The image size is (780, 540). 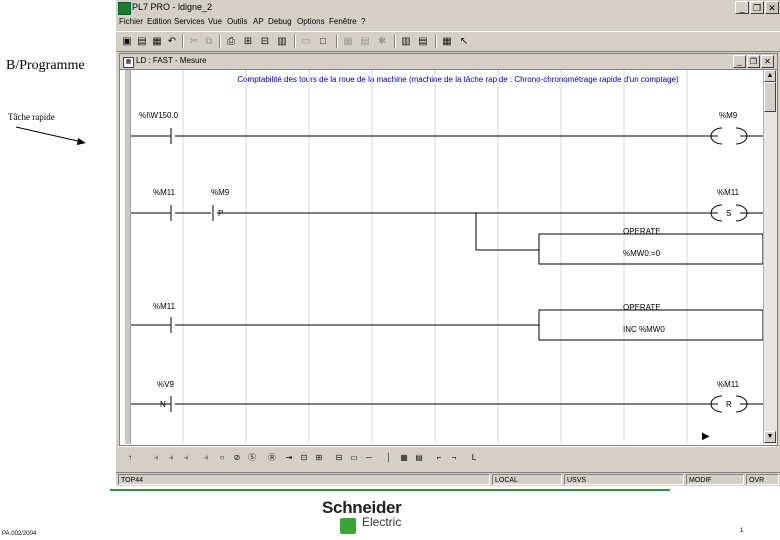 I want to click on operate-icon: ▭, so click(x=354, y=458).